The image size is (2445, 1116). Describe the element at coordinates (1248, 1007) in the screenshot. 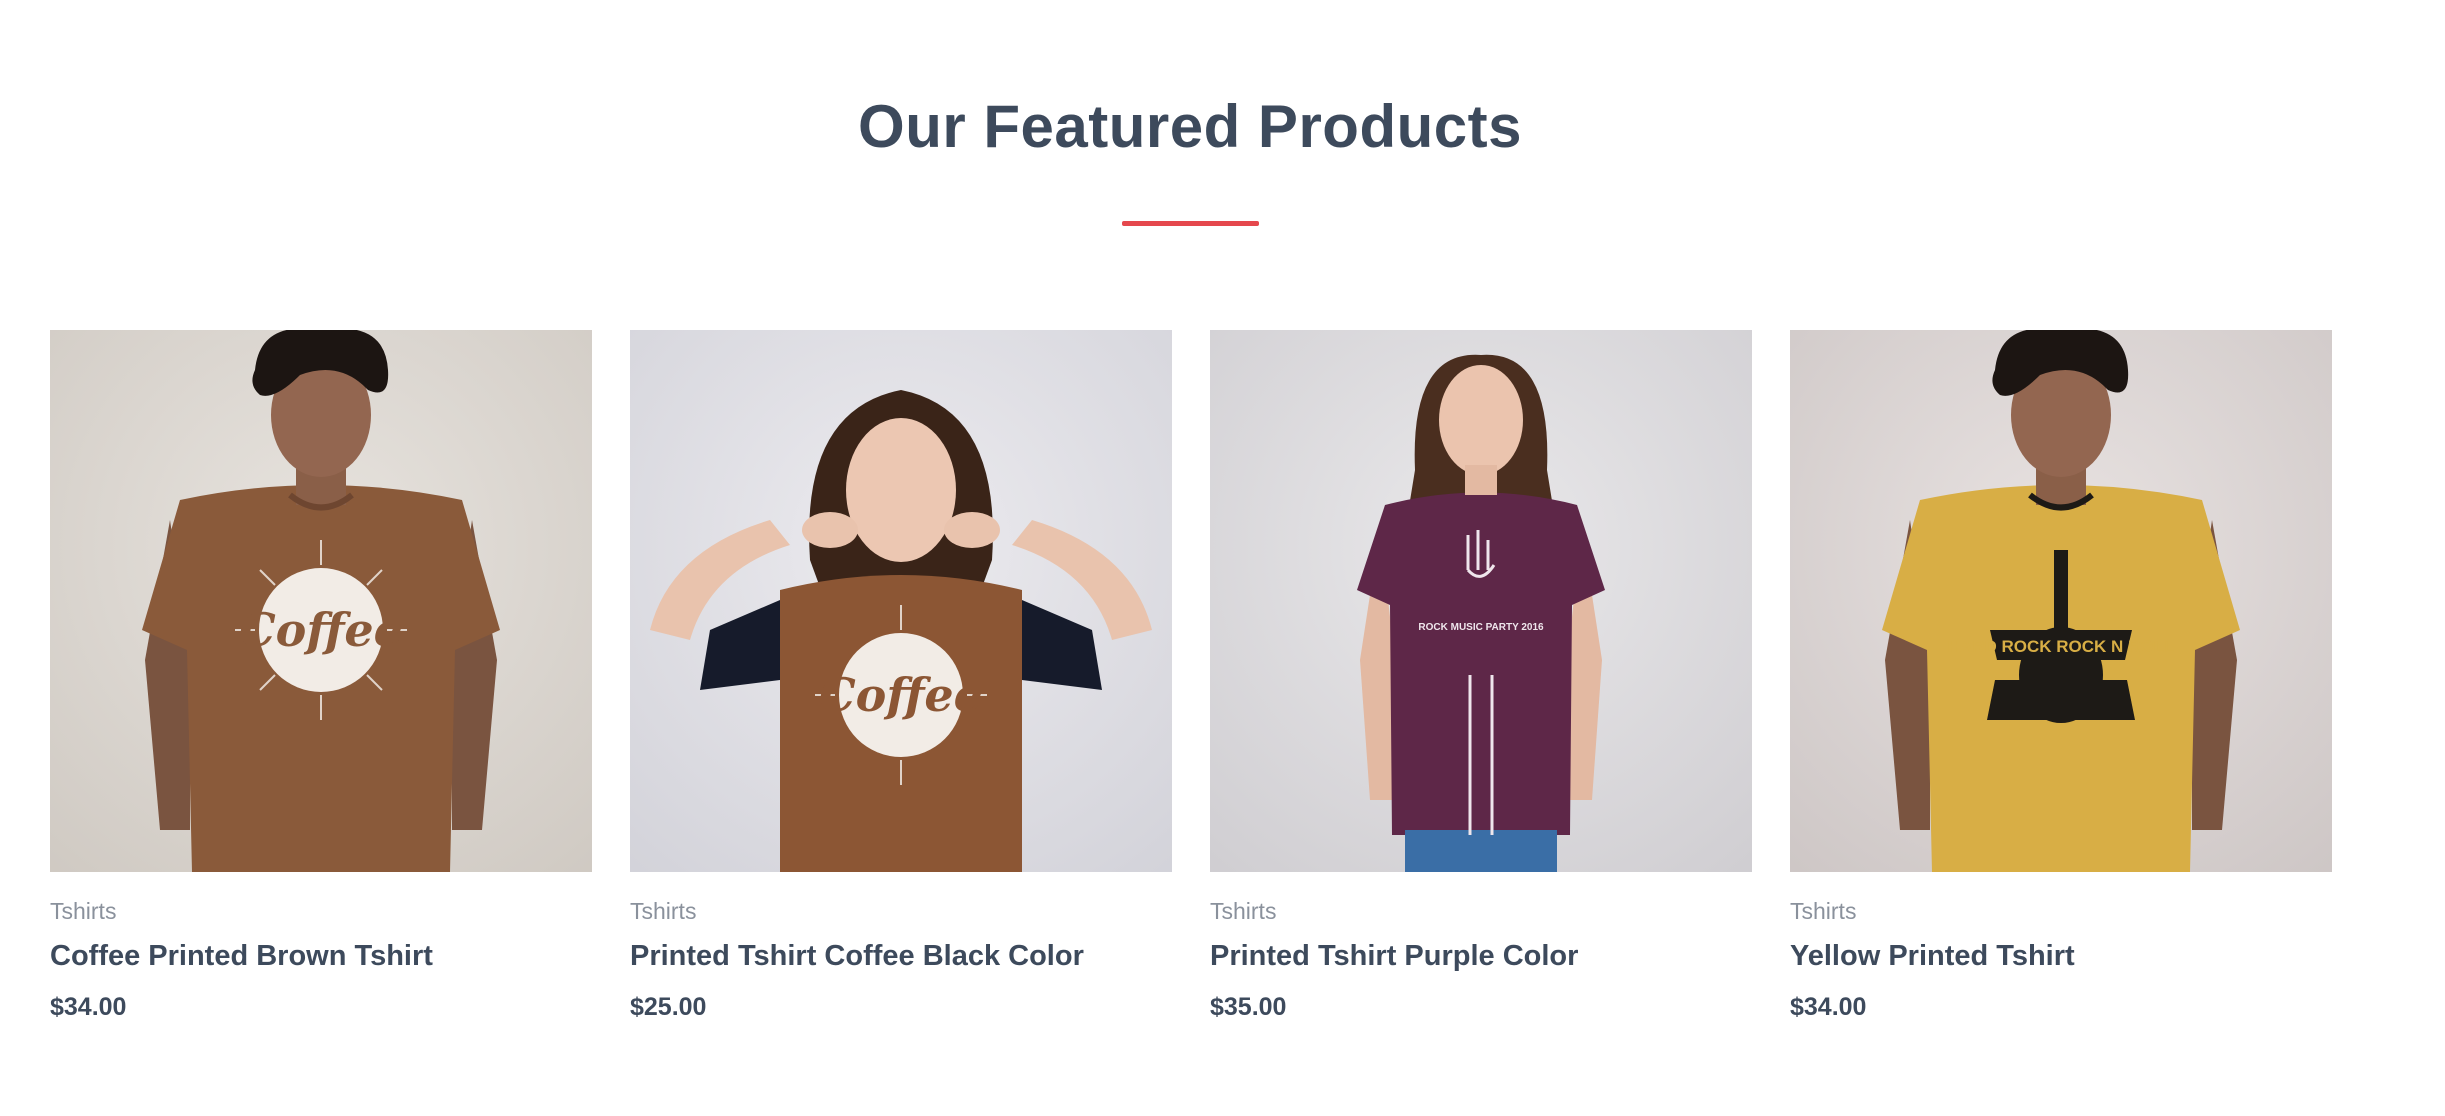

I see `product-price: $35.00` at that location.